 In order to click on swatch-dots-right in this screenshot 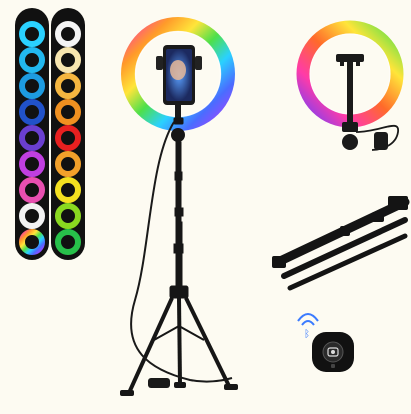, I will do `click(68, 138)`.